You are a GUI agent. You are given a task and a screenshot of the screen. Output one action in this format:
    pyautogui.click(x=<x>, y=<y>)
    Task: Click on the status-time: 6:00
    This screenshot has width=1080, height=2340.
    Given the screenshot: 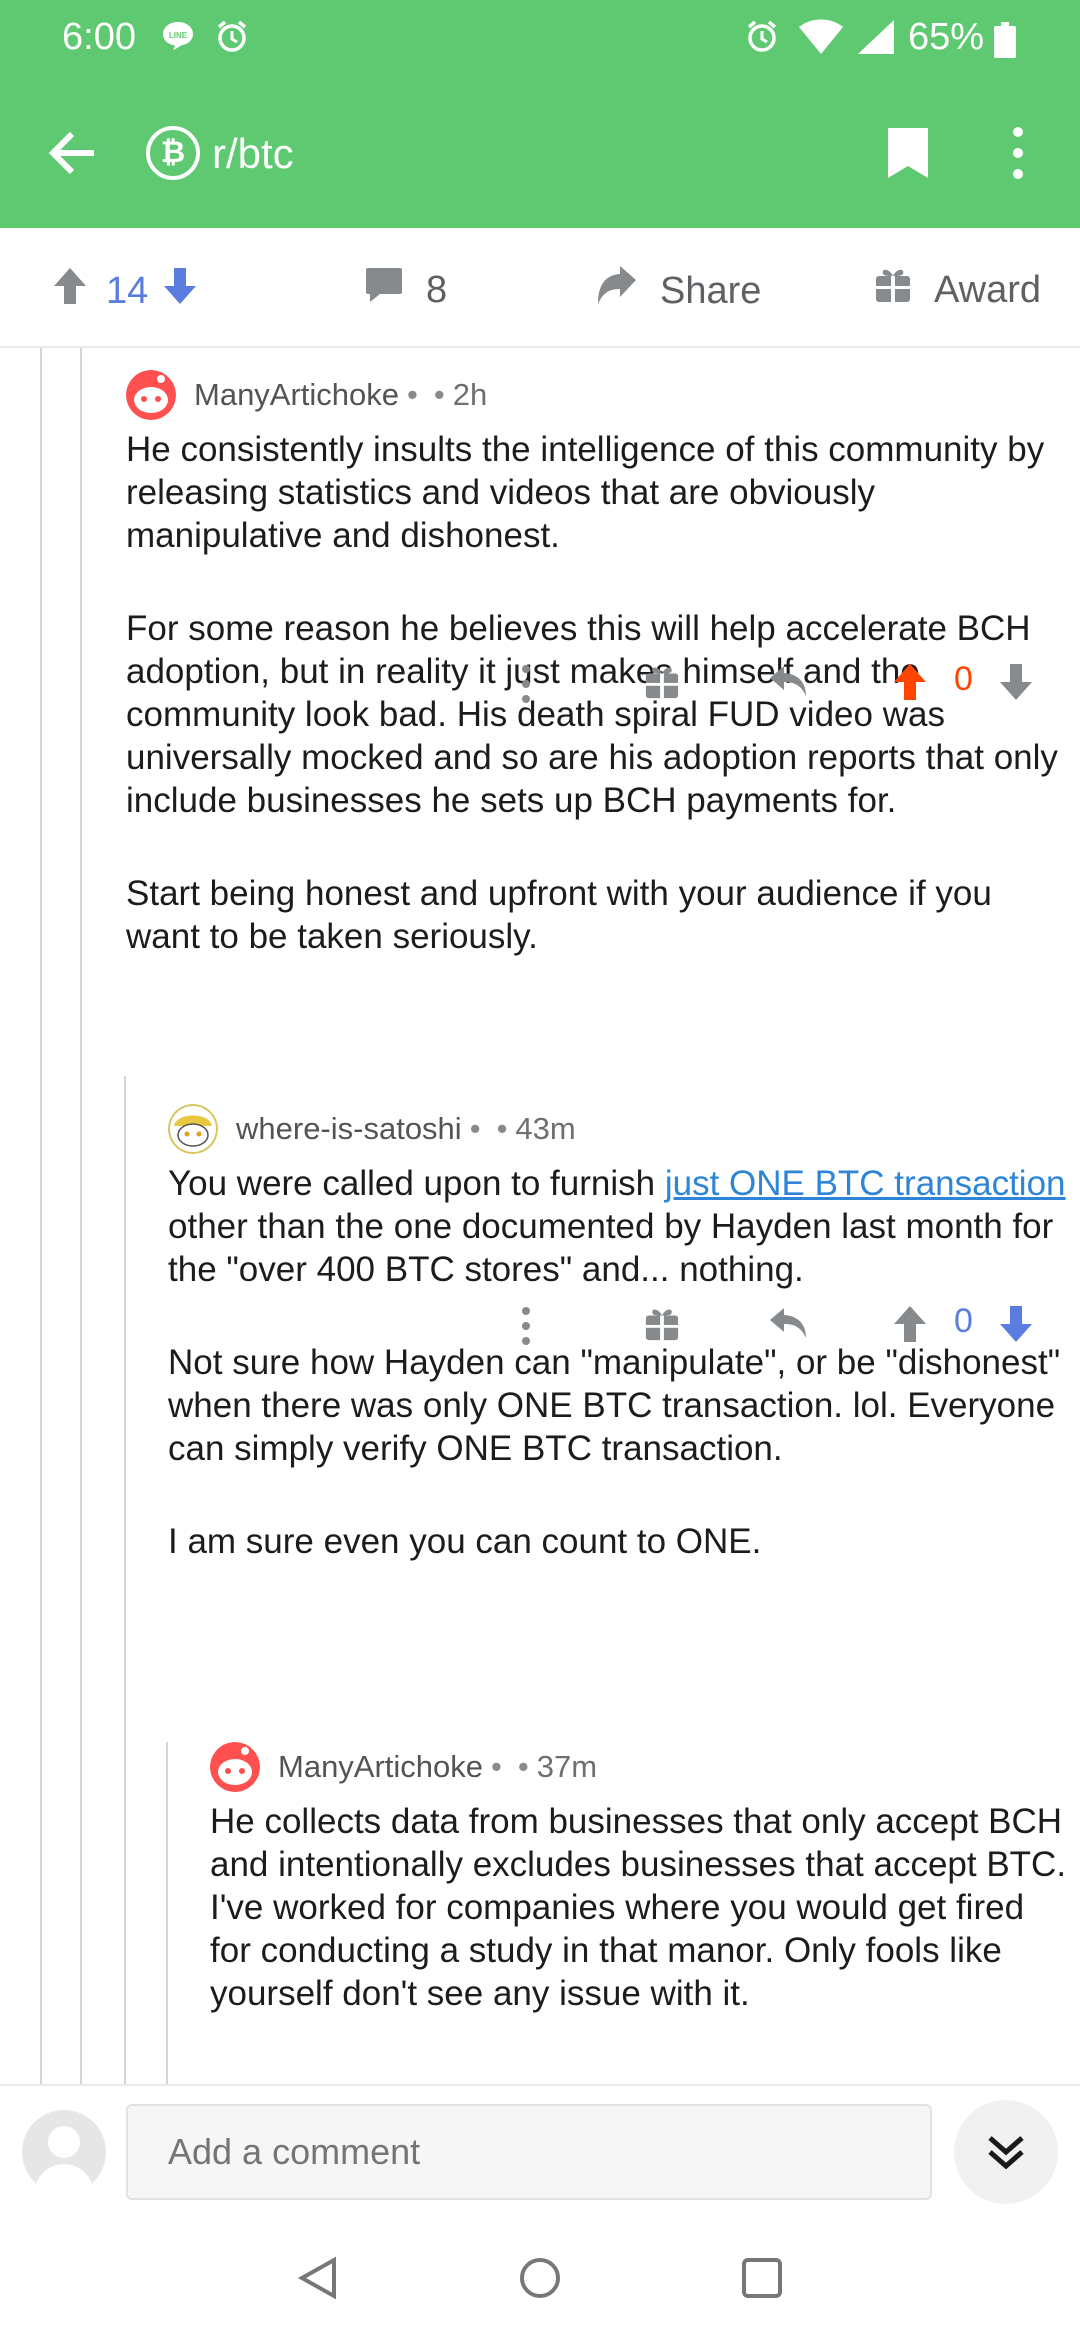 What is the action you would take?
    pyautogui.click(x=99, y=37)
    